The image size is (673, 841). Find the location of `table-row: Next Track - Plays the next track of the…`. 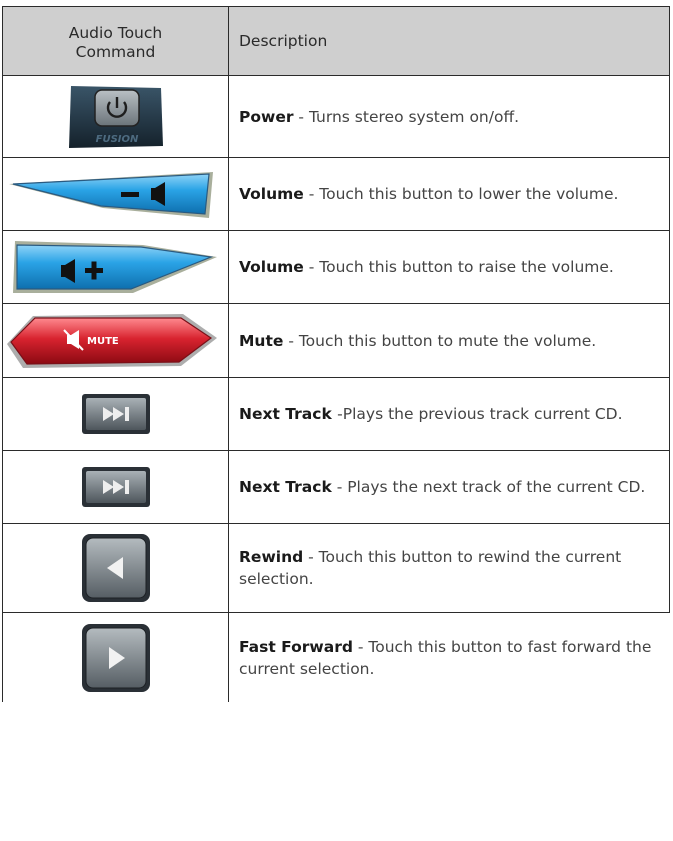

table-row: Next Track - Plays the next track of the… is located at coordinates (336, 487).